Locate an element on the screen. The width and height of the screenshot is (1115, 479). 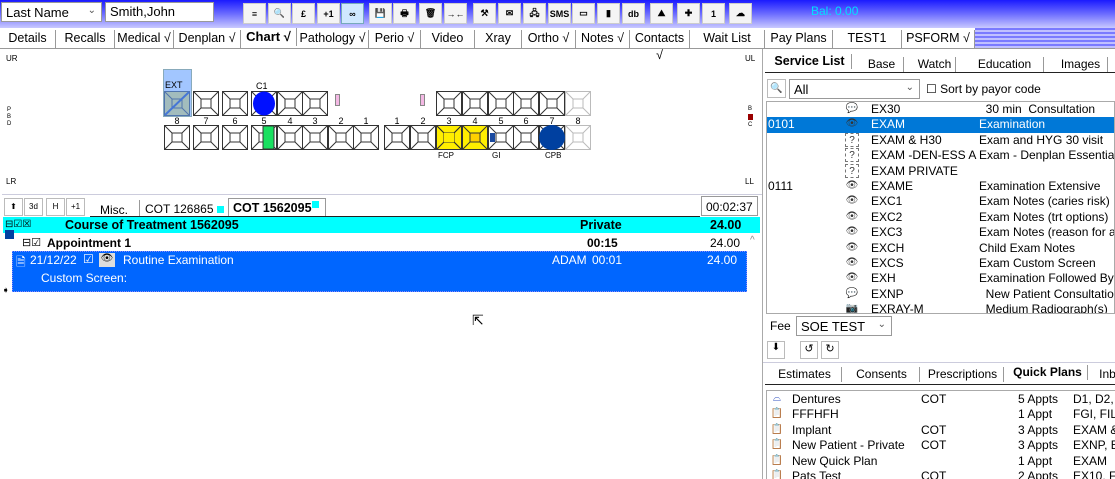
fee-select: SOE TEST ⌄ is located at coordinates (844, 326).